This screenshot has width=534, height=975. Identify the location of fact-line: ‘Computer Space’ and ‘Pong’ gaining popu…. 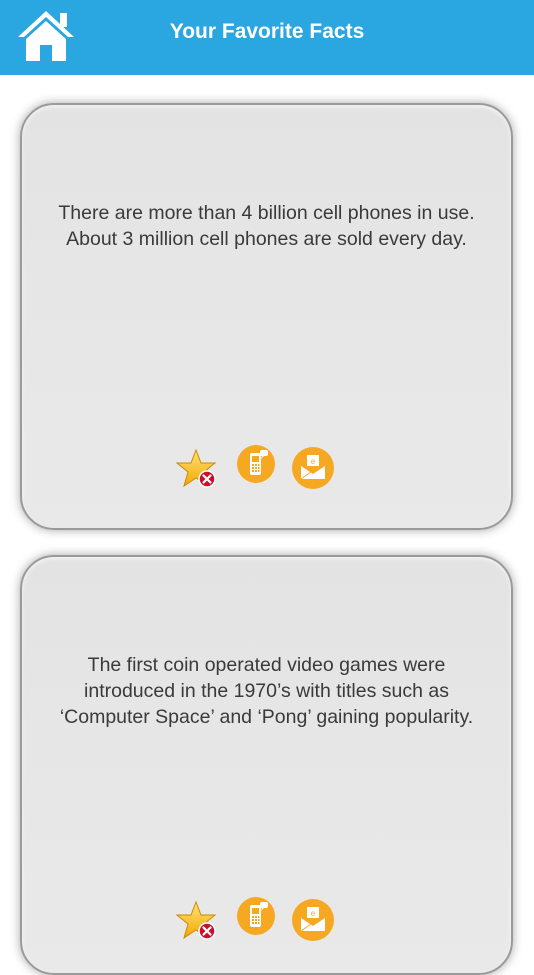
(266, 717).